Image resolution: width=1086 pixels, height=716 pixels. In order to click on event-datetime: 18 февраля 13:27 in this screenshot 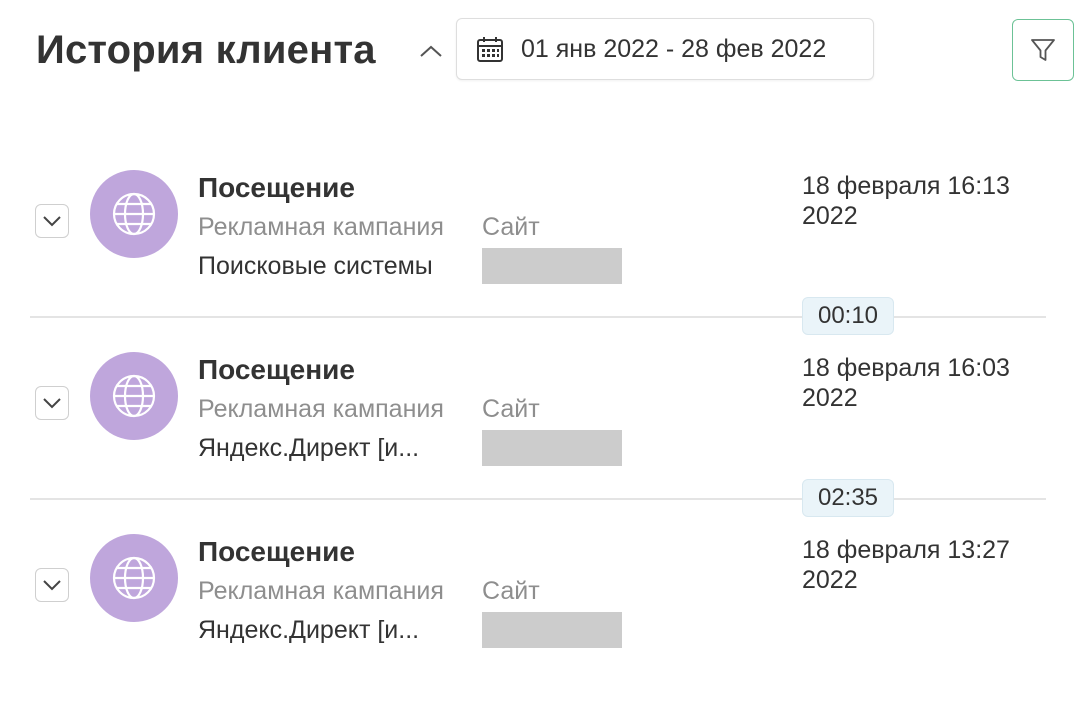, I will do `click(906, 550)`.